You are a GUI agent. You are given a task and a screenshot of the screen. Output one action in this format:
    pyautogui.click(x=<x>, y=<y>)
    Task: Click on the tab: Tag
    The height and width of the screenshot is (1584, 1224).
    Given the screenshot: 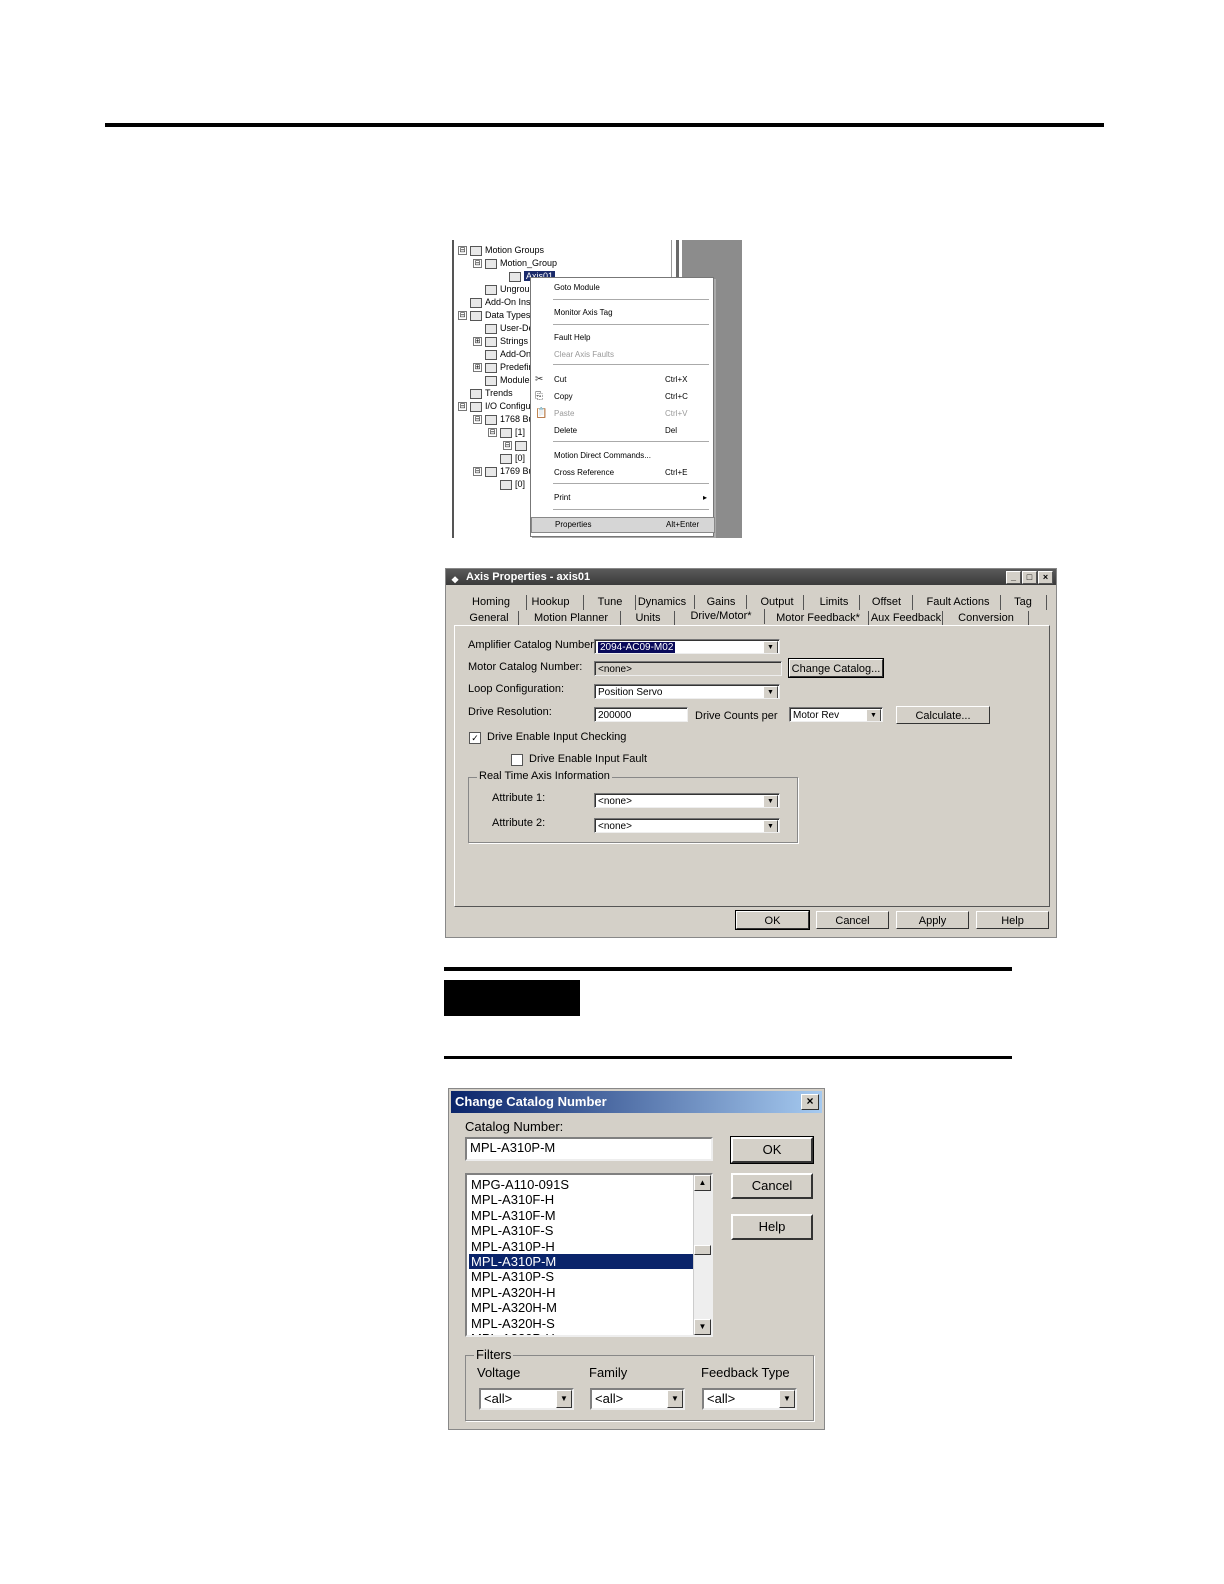 What is the action you would take?
    pyautogui.click(x=1023, y=602)
    